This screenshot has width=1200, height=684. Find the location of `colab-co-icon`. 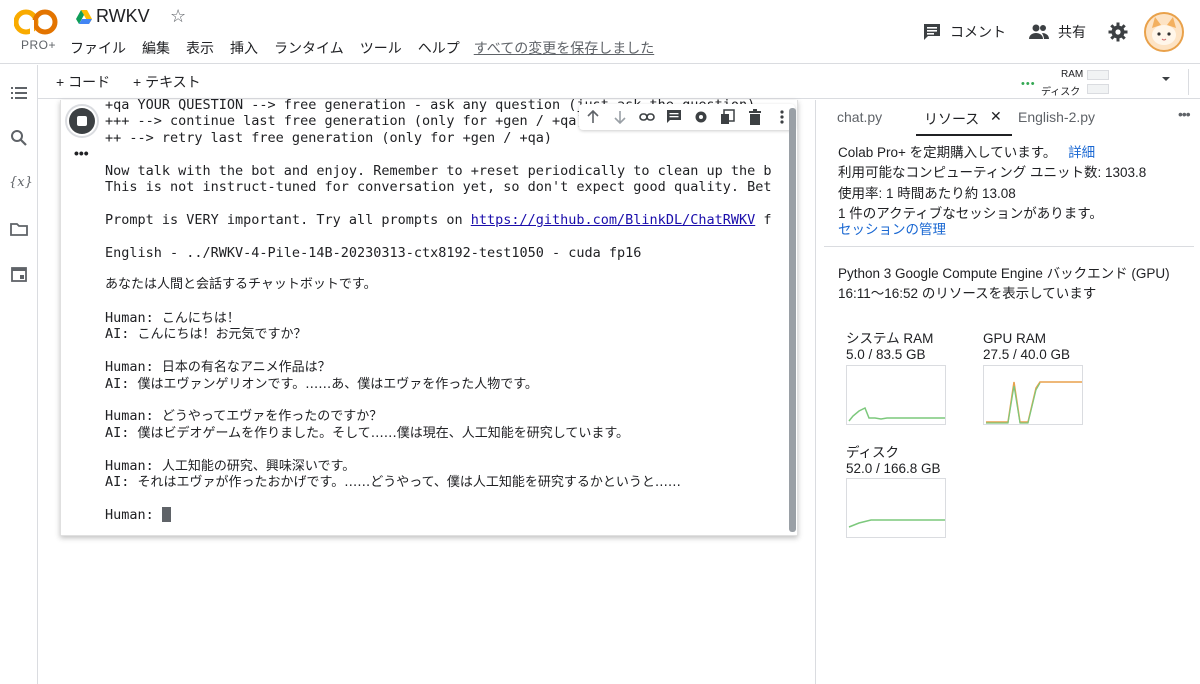

colab-co-icon is located at coordinates (36, 22).